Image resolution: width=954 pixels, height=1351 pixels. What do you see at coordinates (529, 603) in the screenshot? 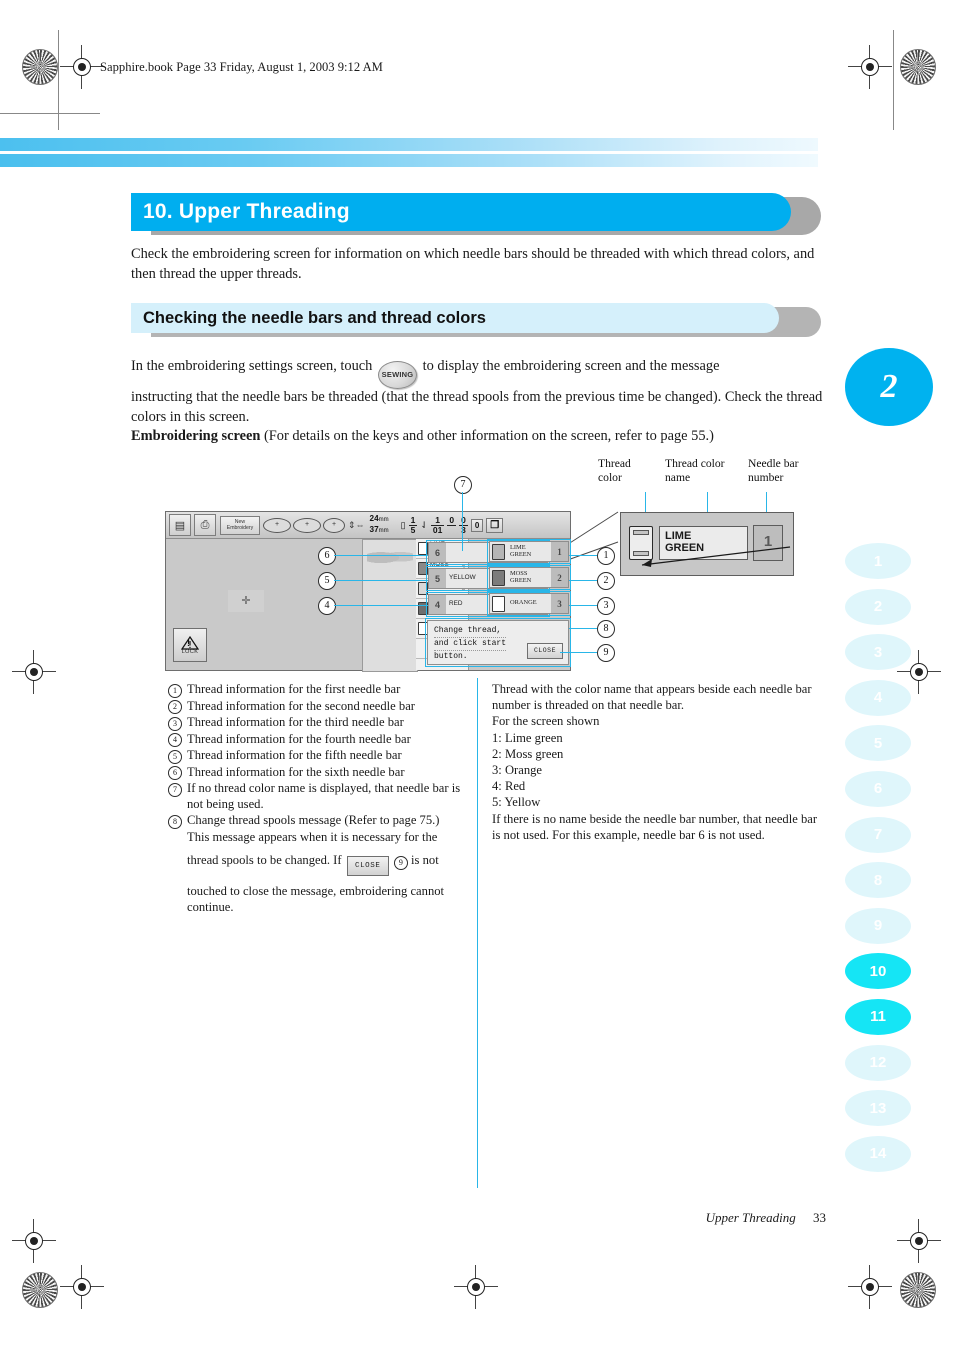
I see `thread-key-3: ORANGE 3` at bounding box center [529, 603].